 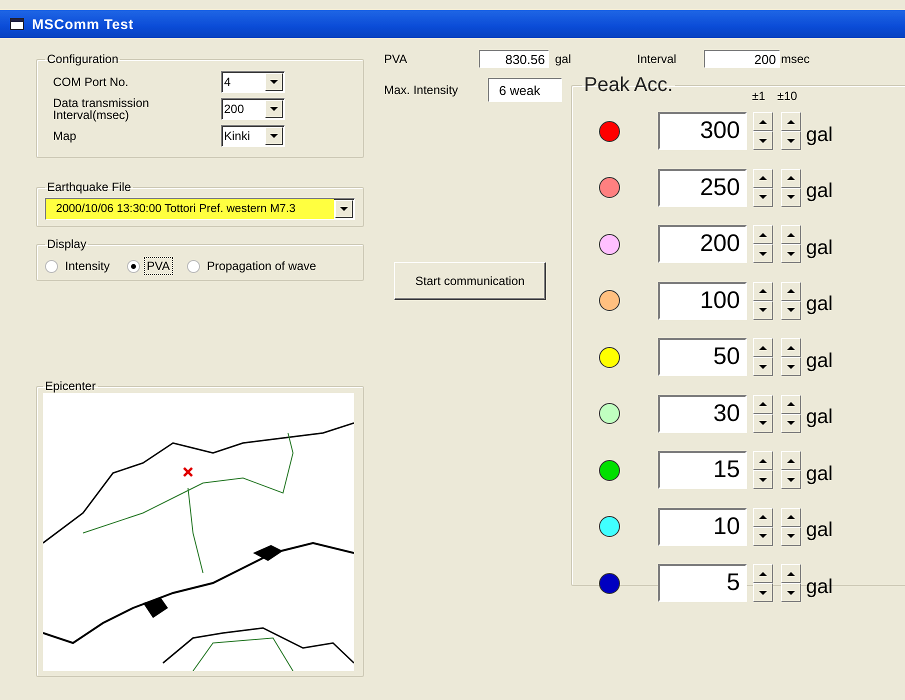 I want to click on threshold-field: 100, so click(x=702, y=301).